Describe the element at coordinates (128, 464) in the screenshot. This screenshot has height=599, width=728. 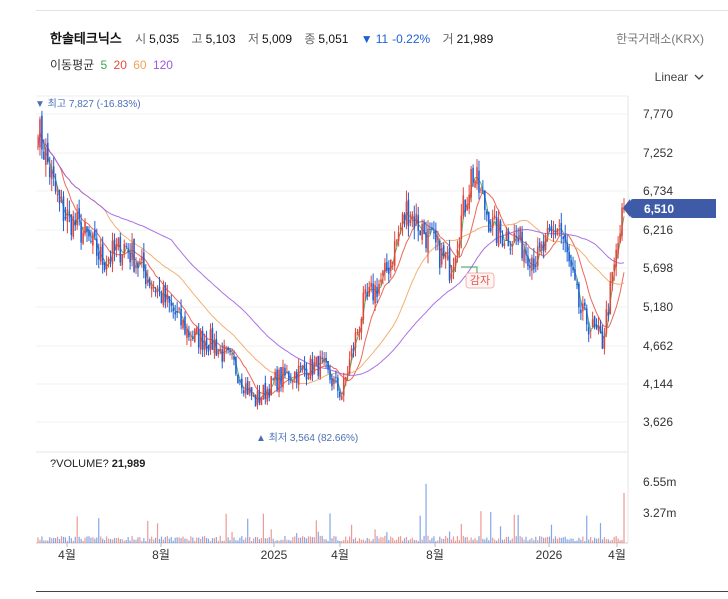
I see `volume-panel-value: 21,989` at that location.